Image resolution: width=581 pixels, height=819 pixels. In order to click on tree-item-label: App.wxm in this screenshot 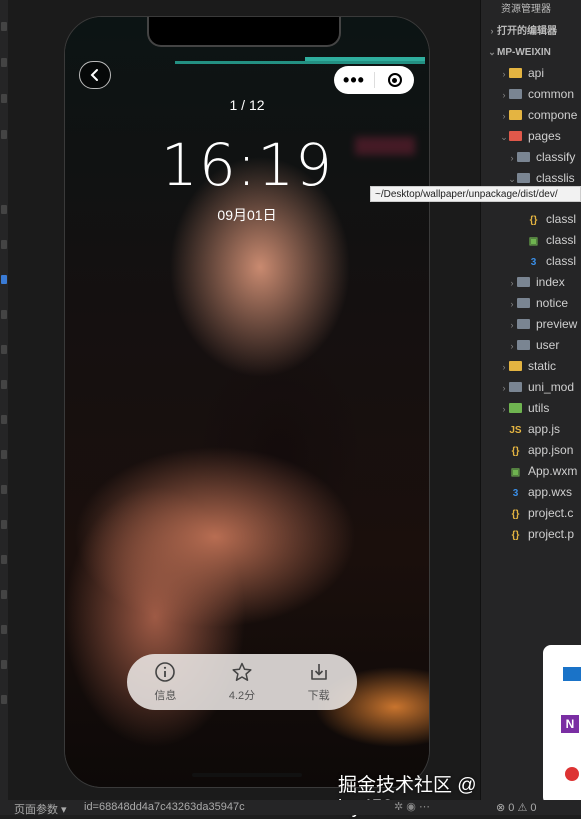, I will do `click(553, 471)`.